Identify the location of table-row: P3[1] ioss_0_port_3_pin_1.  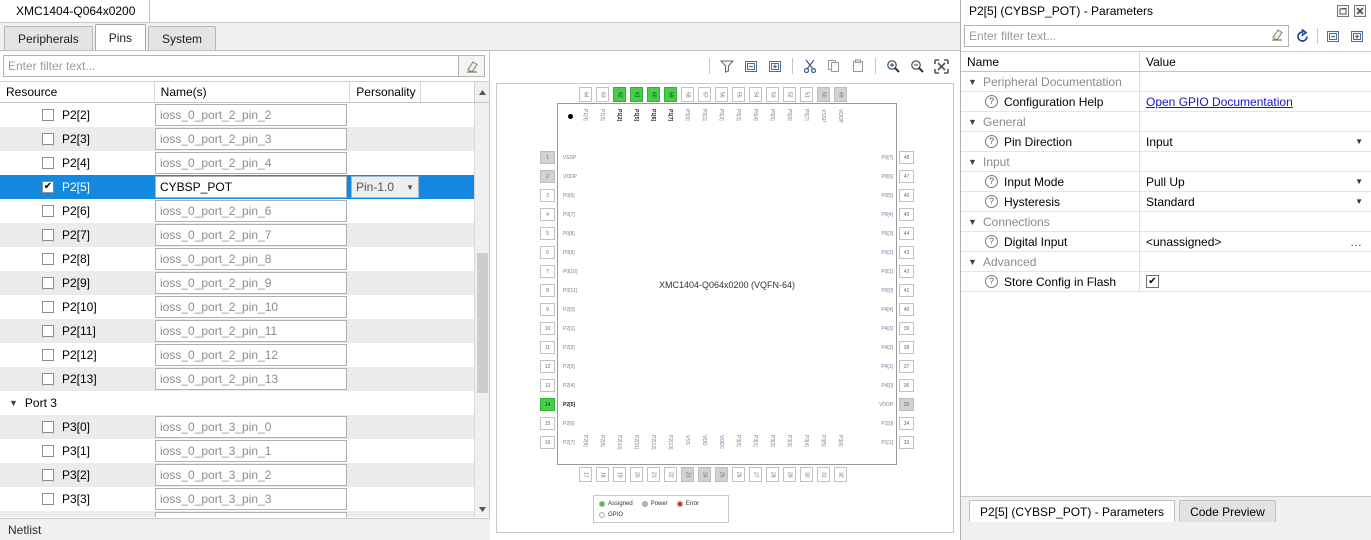
(237, 451).